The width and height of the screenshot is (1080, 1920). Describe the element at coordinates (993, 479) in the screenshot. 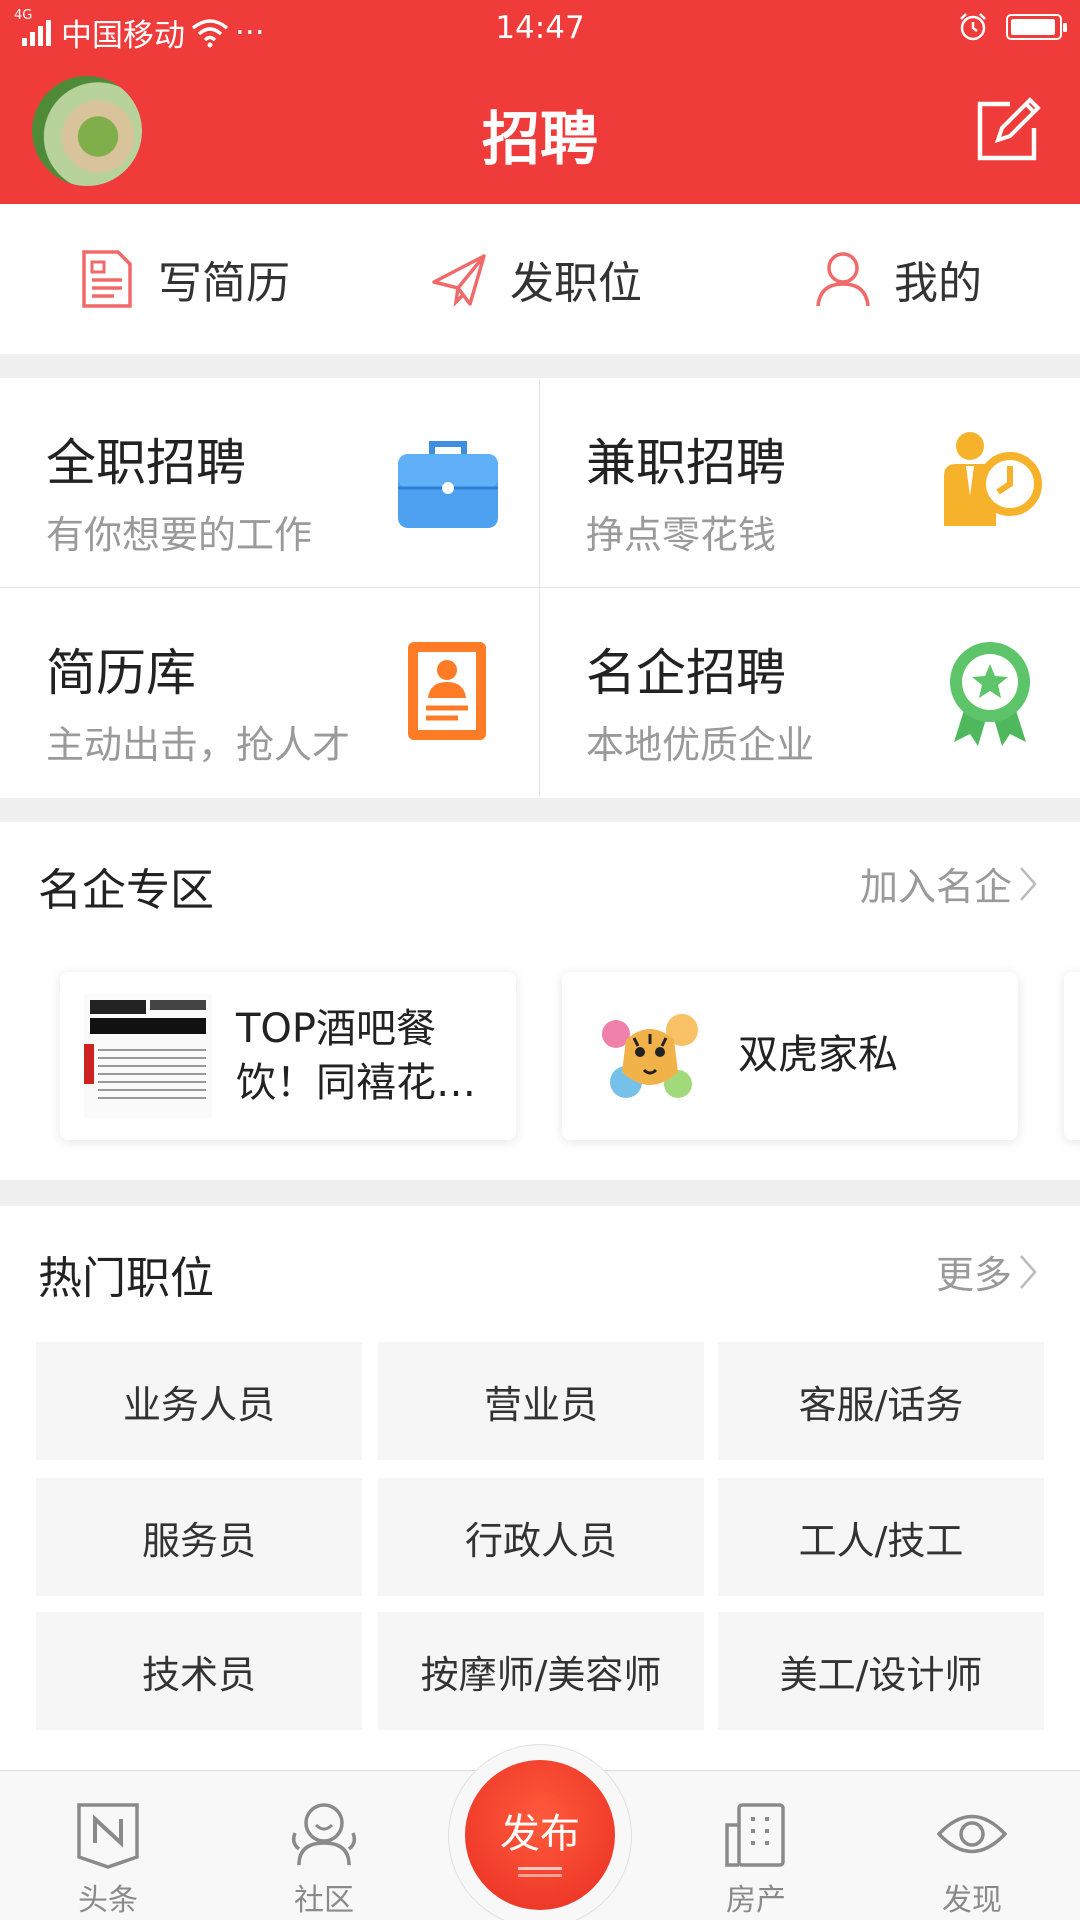

I see `person-clock-icon` at that location.